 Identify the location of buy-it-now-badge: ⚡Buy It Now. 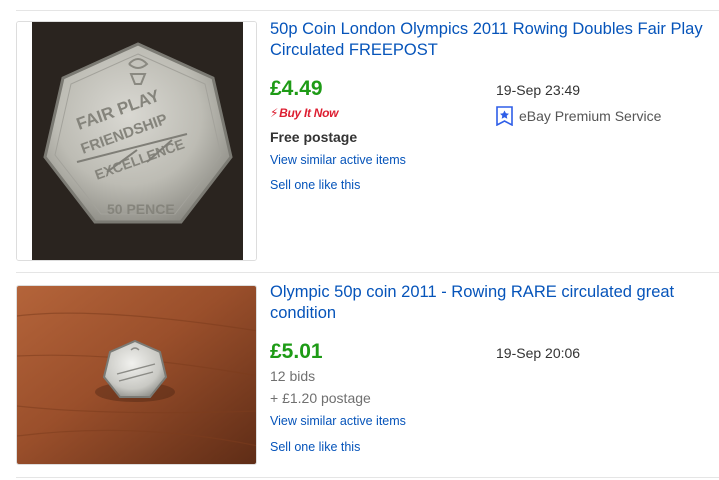
(304, 113).